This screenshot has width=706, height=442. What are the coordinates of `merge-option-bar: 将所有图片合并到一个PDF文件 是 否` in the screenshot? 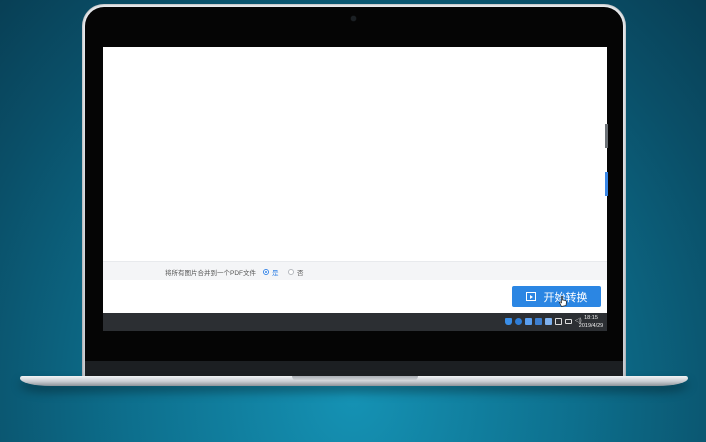 It's located at (355, 271).